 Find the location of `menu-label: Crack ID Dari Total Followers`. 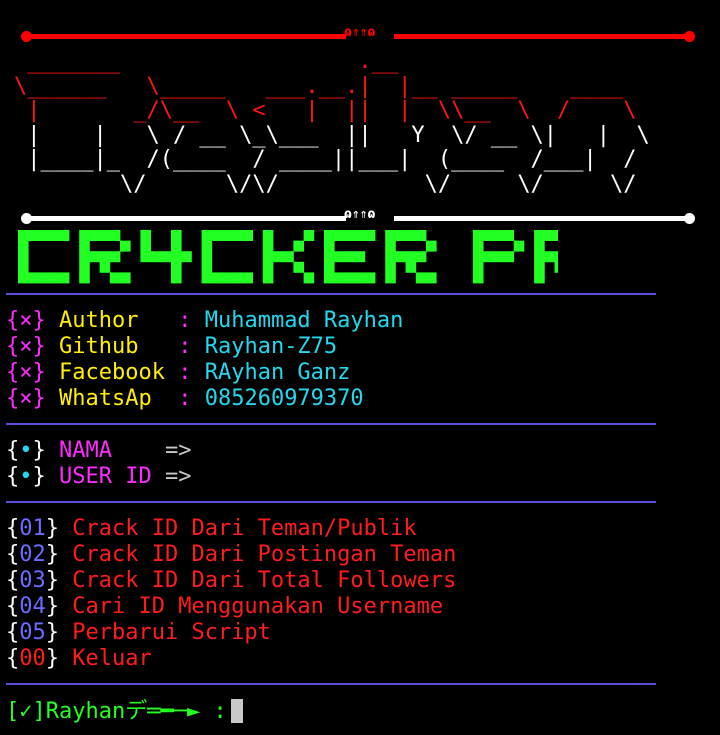

menu-label: Crack ID Dari Total Followers is located at coordinates (264, 580).